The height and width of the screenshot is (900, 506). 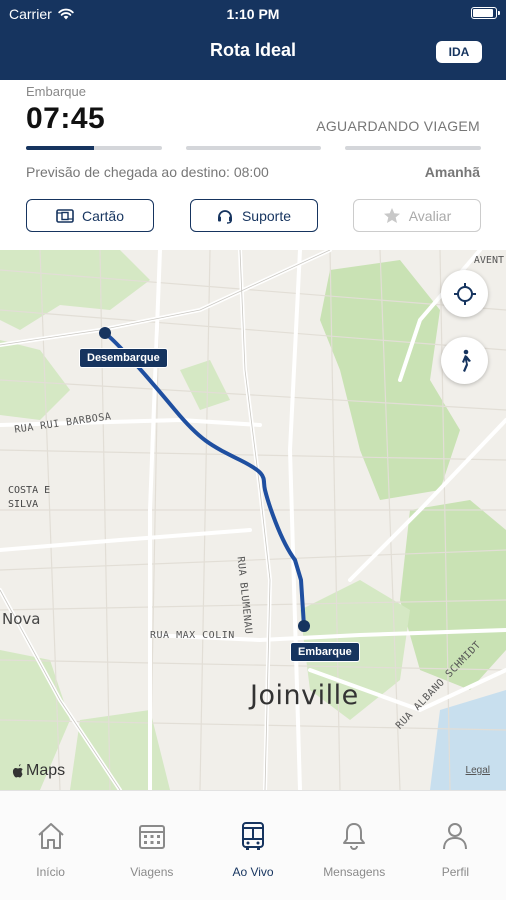 I want to click on pedestrian-icon, so click(x=466, y=360).